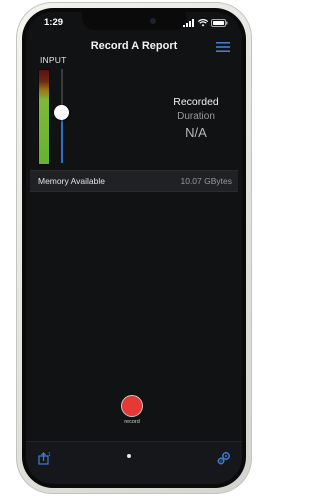 This screenshot has height=497, width=320. What do you see at coordinates (224, 458) in the screenshot?
I see `settings-gears-icon` at bounding box center [224, 458].